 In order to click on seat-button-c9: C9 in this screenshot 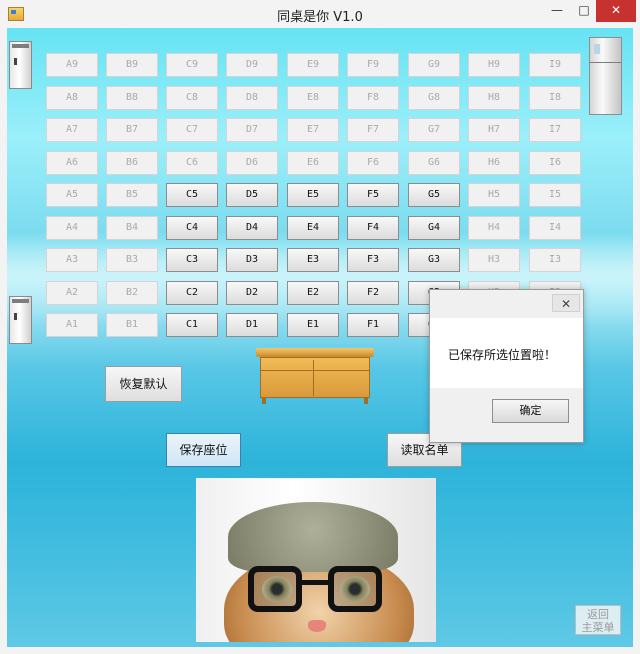, I will do `click(192, 65)`.